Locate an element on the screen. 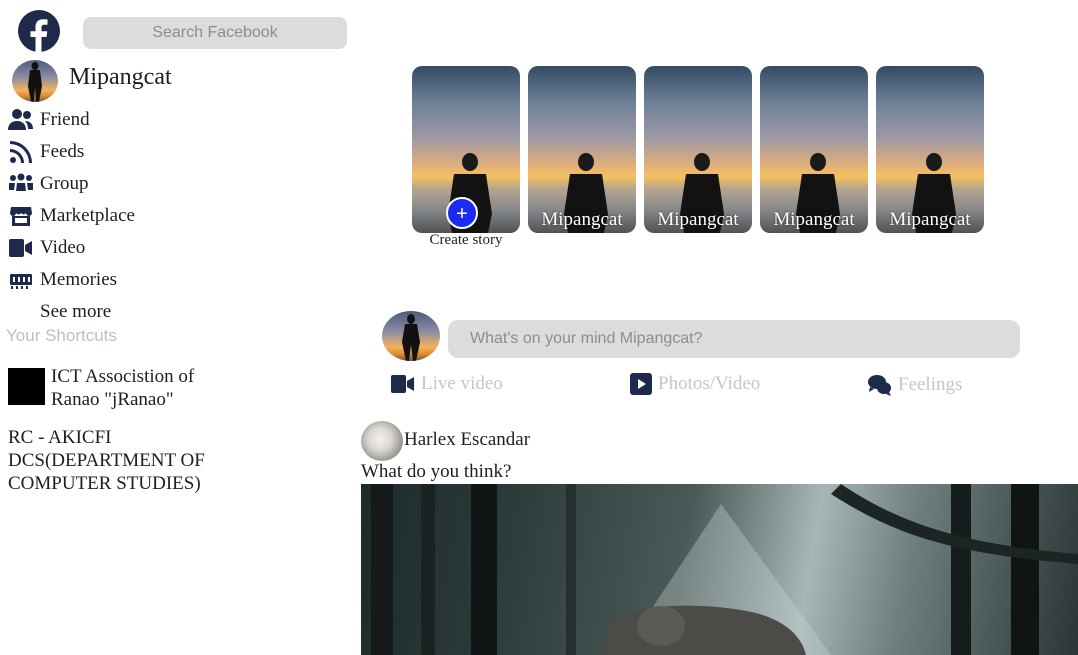  rss-icon is located at coordinates (21, 152).